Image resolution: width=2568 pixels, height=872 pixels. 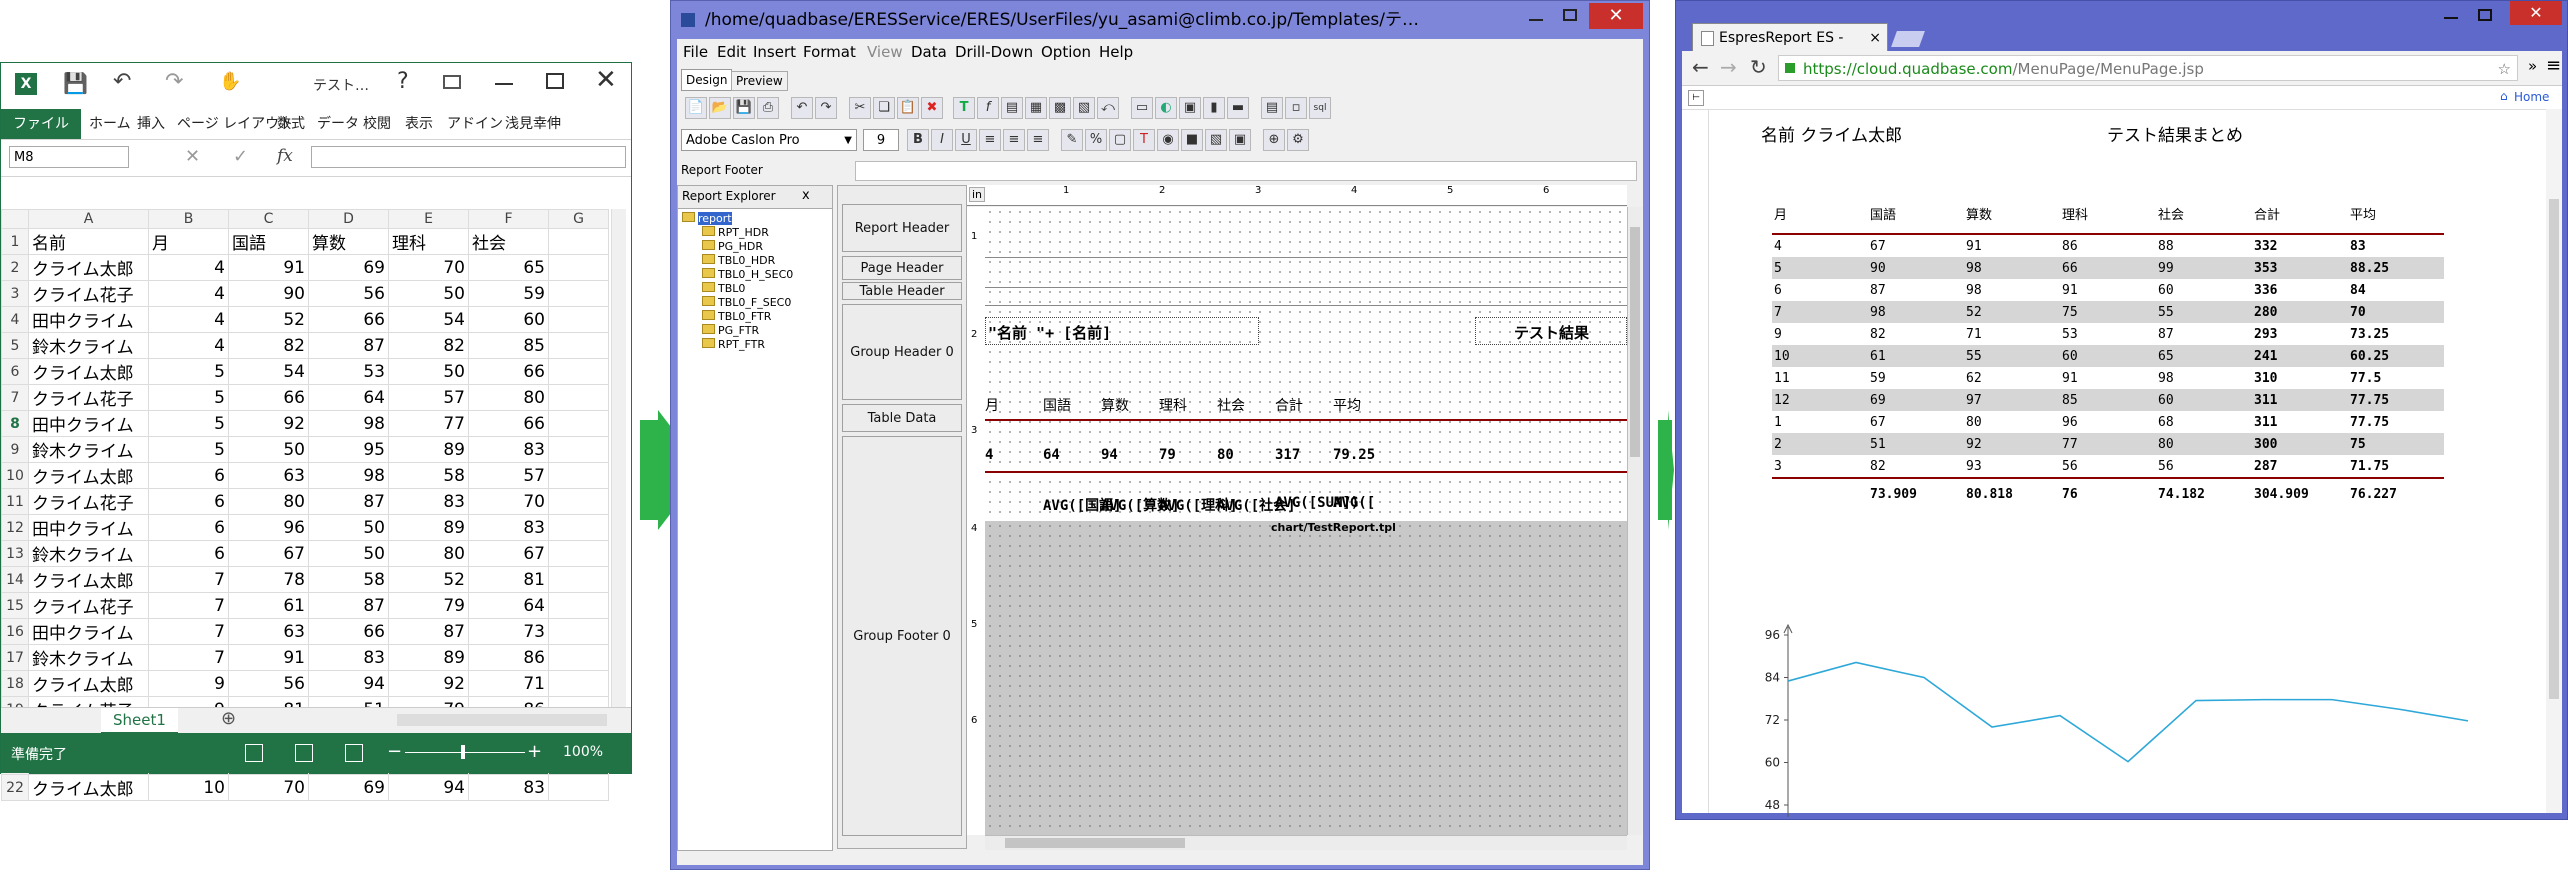 What do you see at coordinates (15, 449) in the screenshot?
I see `row-header: 9` at bounding box center [15, 449].